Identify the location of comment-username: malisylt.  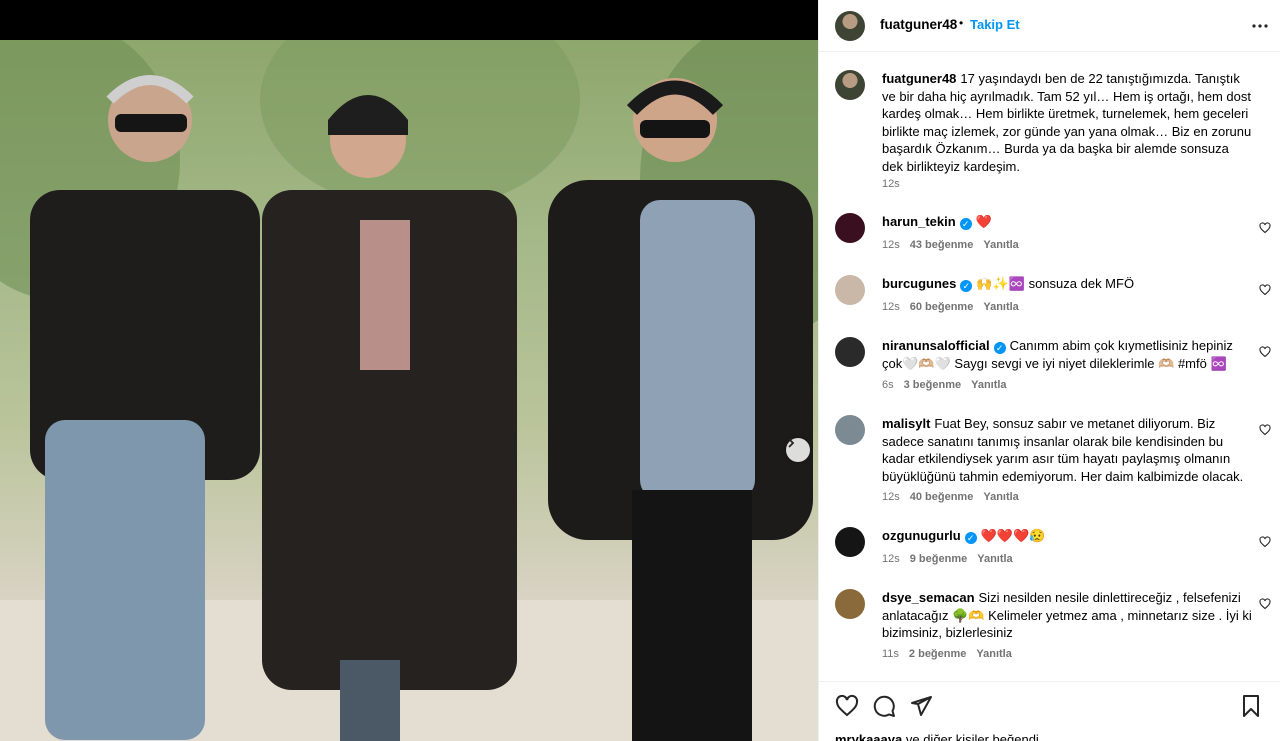
(906, 423).